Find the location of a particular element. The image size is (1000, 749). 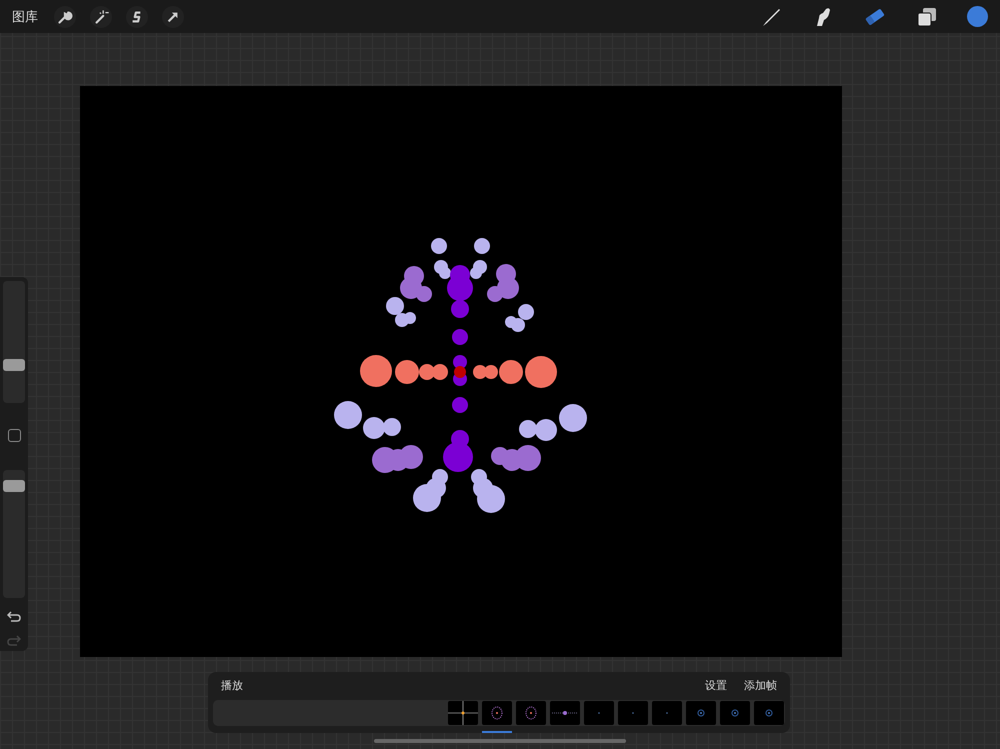

wrench-icon is located at coordinates (65, 17).